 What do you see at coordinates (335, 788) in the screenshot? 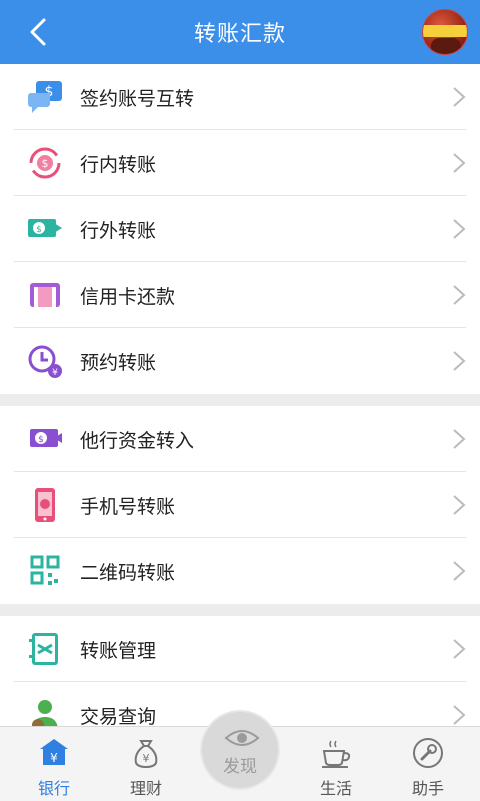
I see `tab-label: 生活` at bounding box center [335, 788].